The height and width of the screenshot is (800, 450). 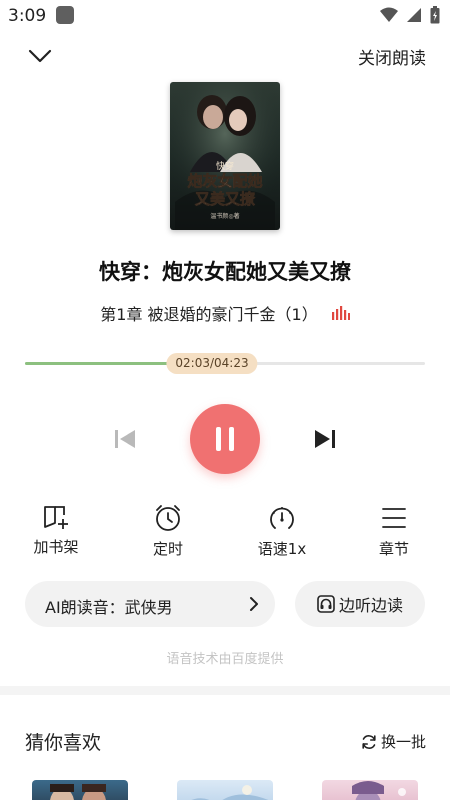 I want to click on battery-icon, so click(x=435, y=15).